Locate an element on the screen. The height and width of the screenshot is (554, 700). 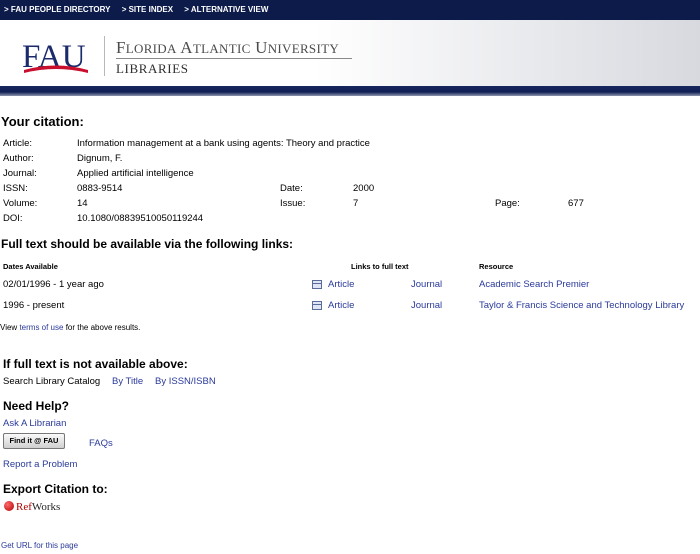
need-help-heading: Need Help? is located at coordinates (36, 406).